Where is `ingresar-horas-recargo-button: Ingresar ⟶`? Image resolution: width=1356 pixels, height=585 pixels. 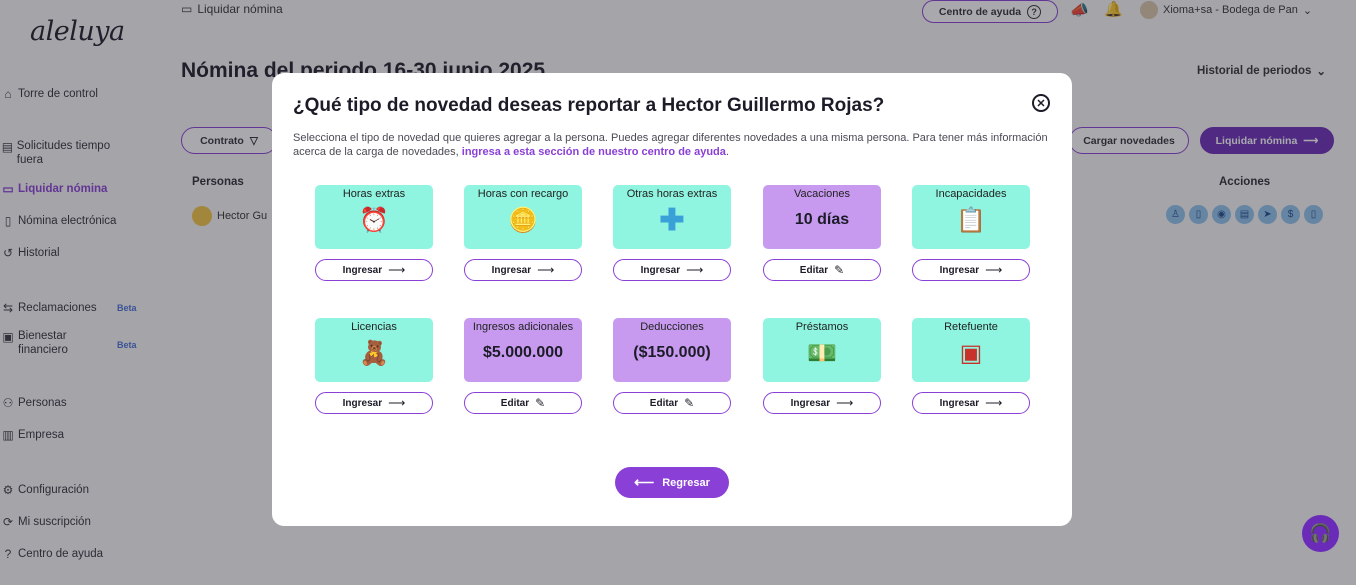
ingresar-horas-recargo-button: Ingresar ⟶ is located at coordinates (523, 270).